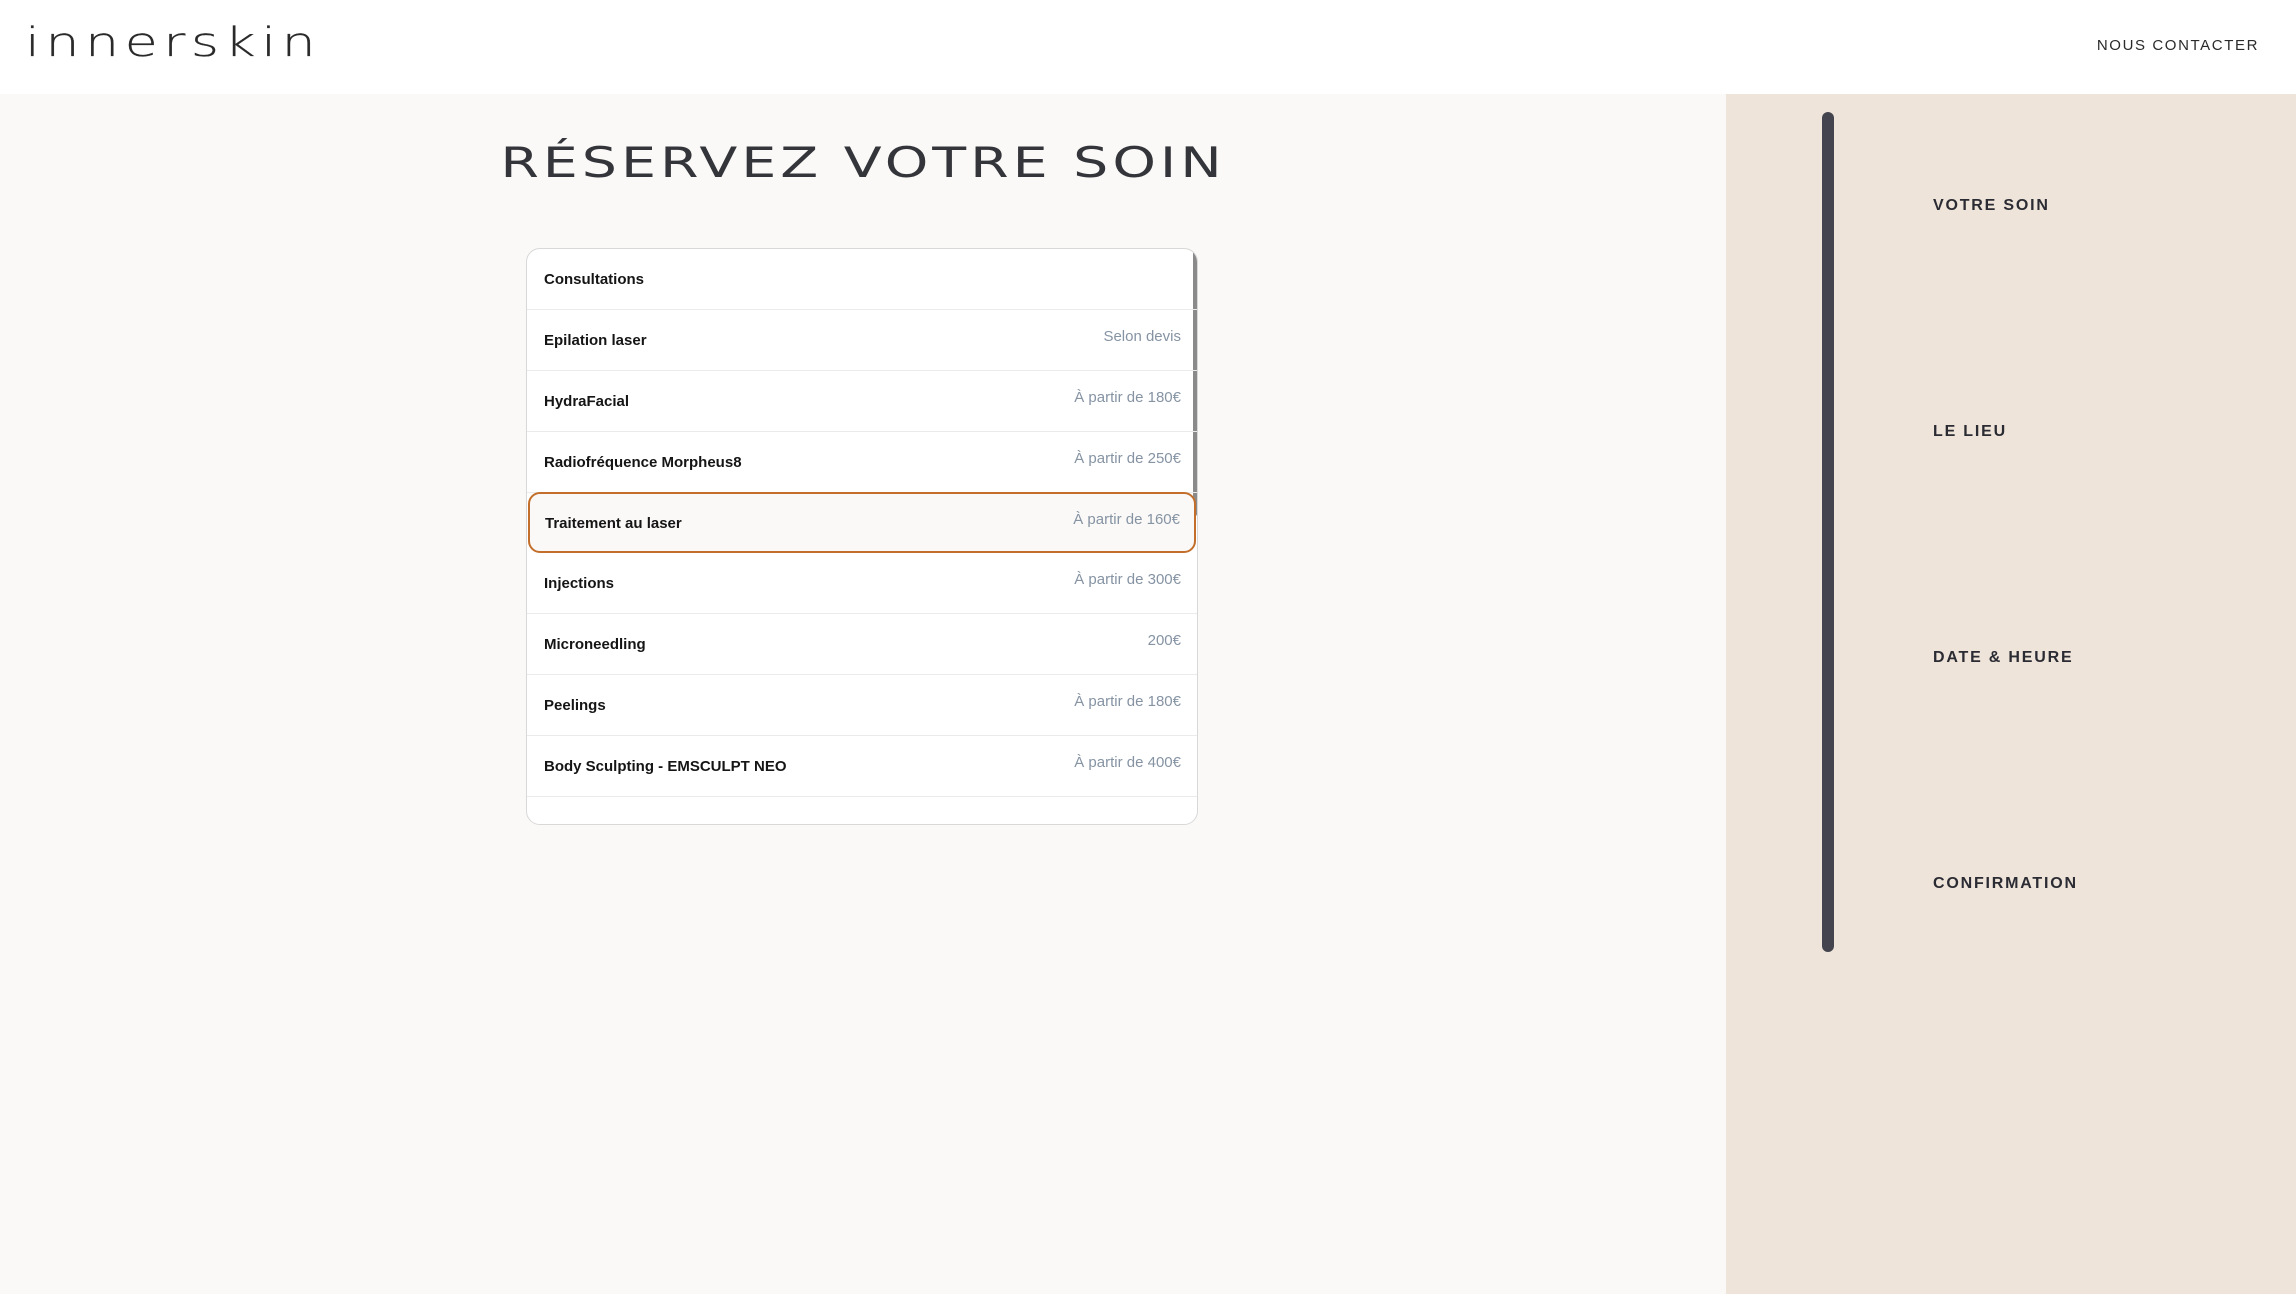 This screenshot has width=2296, height=1294. I want to click on service-name: Peelings, so click(575, 705).